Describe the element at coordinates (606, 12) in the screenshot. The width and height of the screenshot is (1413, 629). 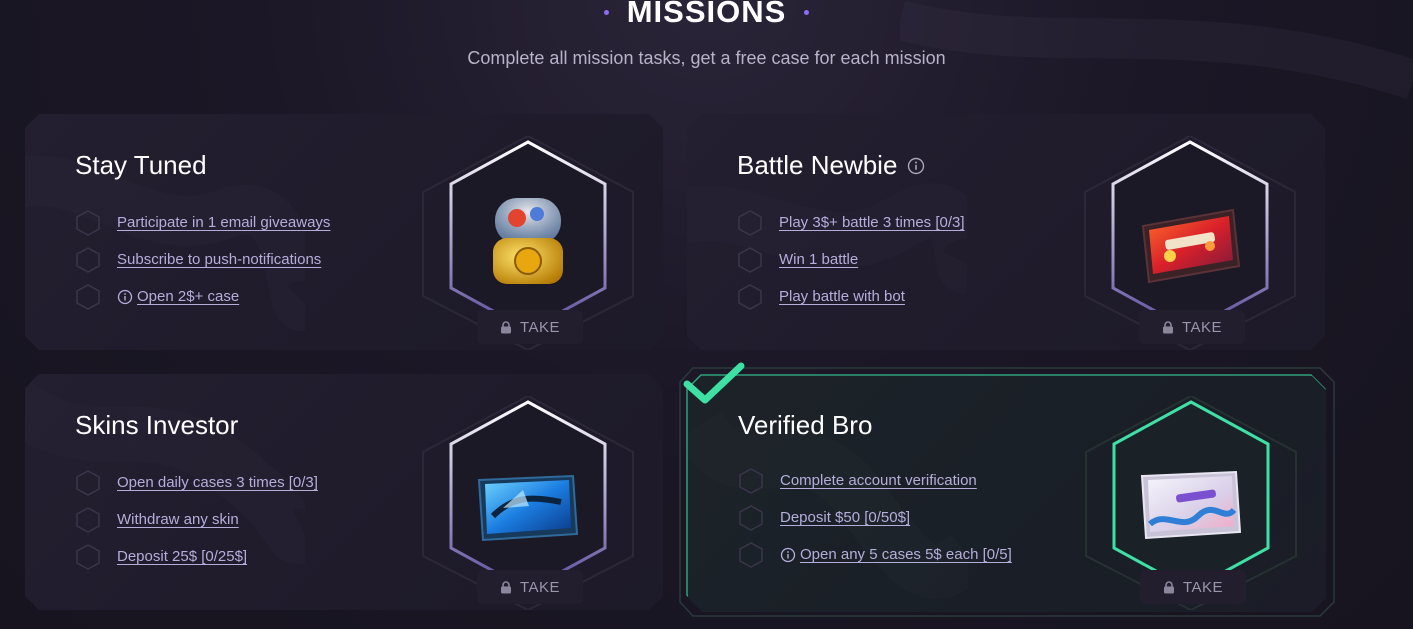
I see `title-dot-left` at that location.